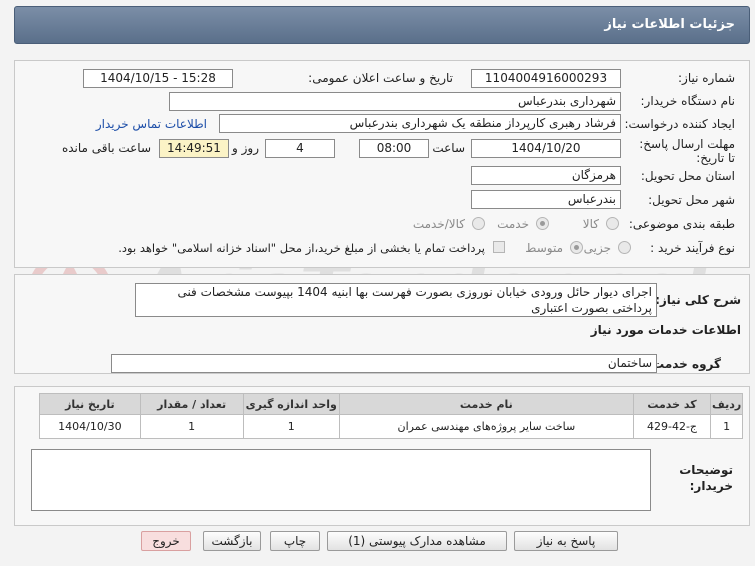  What do you see at coordinates (624, 247) in the screenshot?
I see `process-radio-minor` at bounding box center [624, 247].